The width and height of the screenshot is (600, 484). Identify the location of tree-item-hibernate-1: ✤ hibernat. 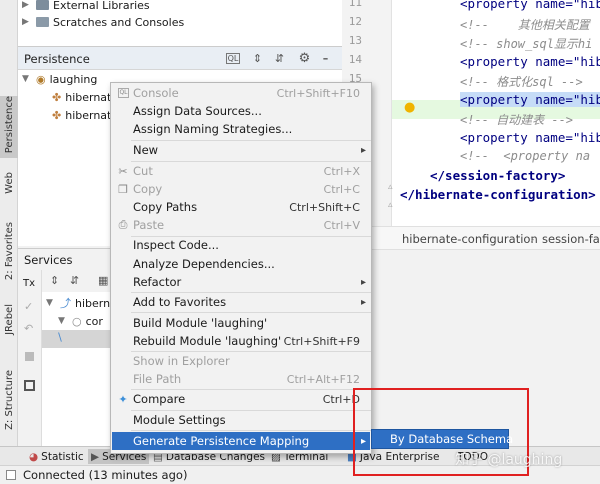
(81, 97).